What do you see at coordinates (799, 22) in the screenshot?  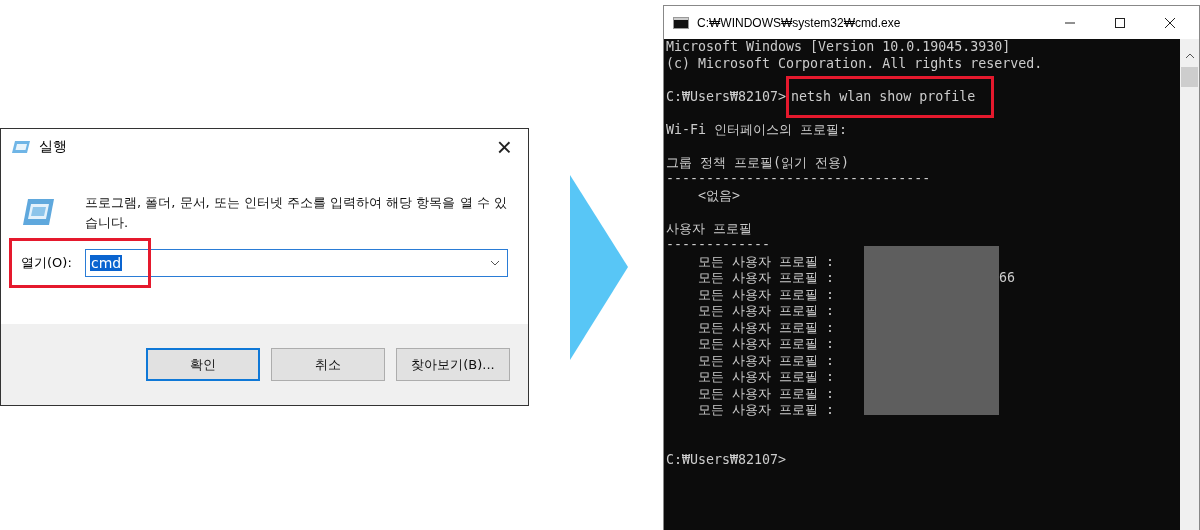 I see `window-title: C:₩WINDOWS₩system32₩cmd.exe` at bounding box center [799, 22].